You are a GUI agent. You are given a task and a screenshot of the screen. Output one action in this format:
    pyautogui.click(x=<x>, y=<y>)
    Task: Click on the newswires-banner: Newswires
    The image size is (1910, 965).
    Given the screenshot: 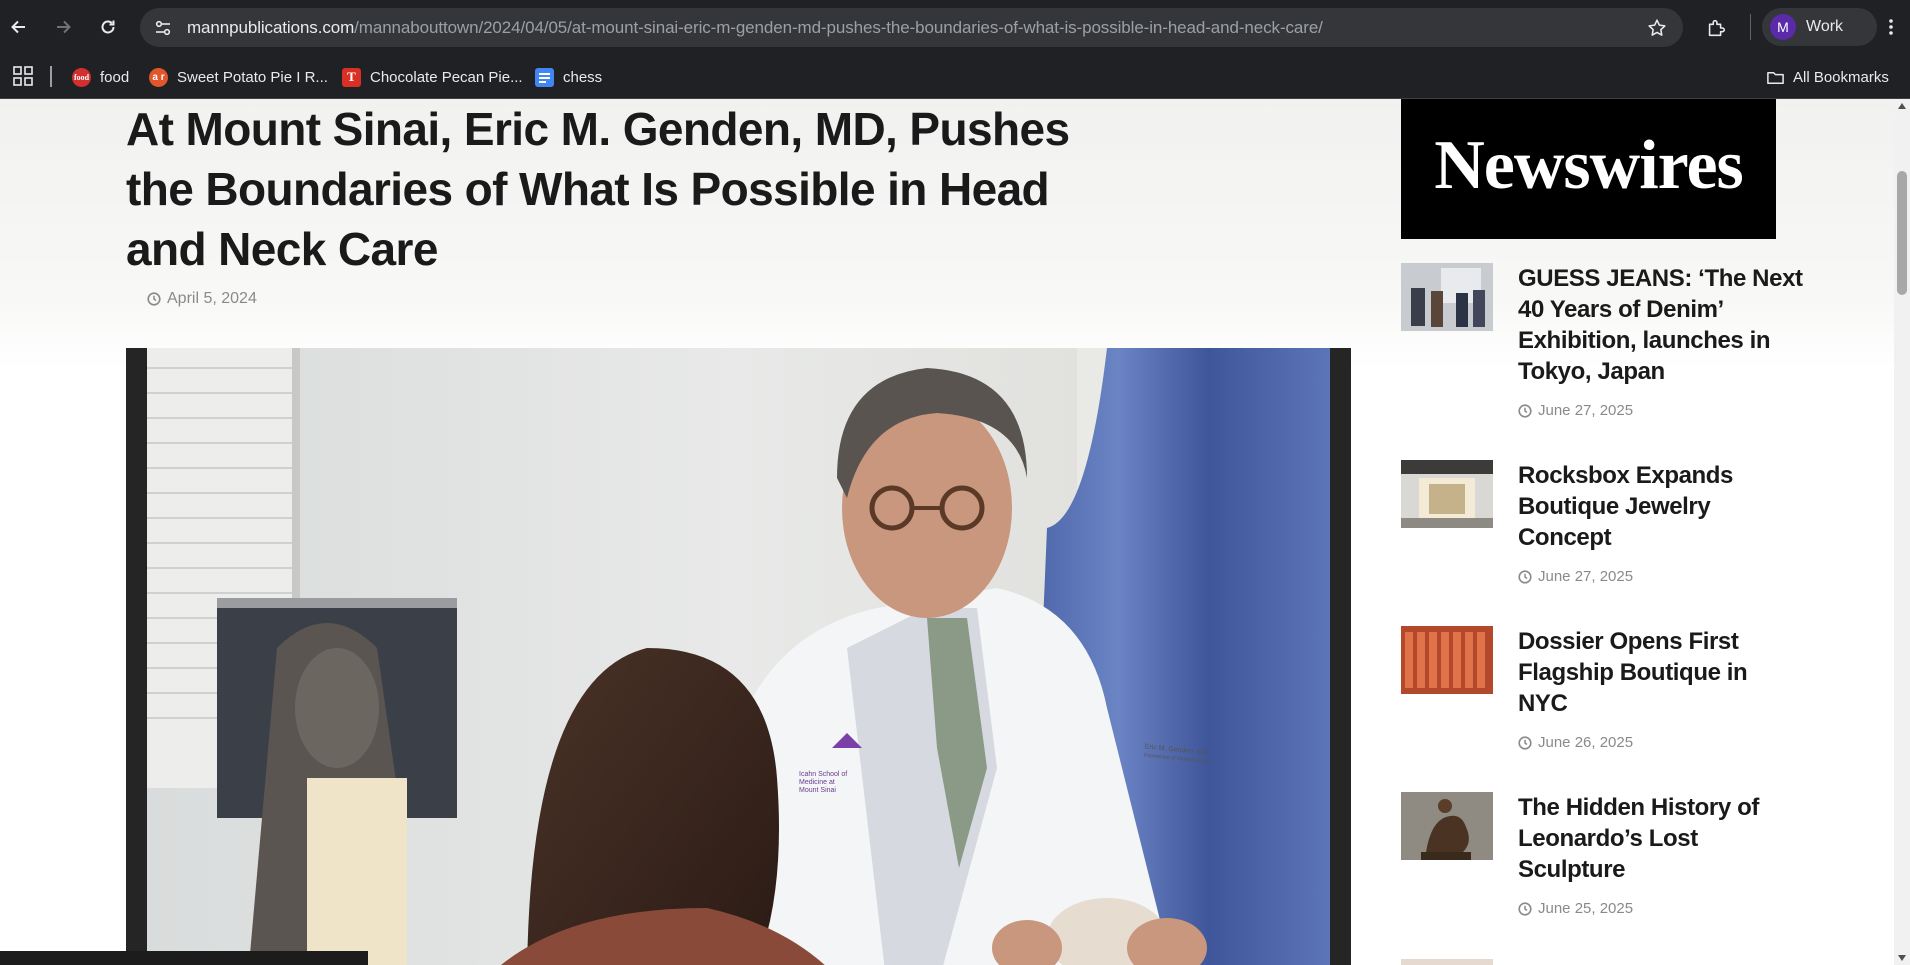 What is the action you would take?
    pyautogui.click(x=1588, y=169)
    